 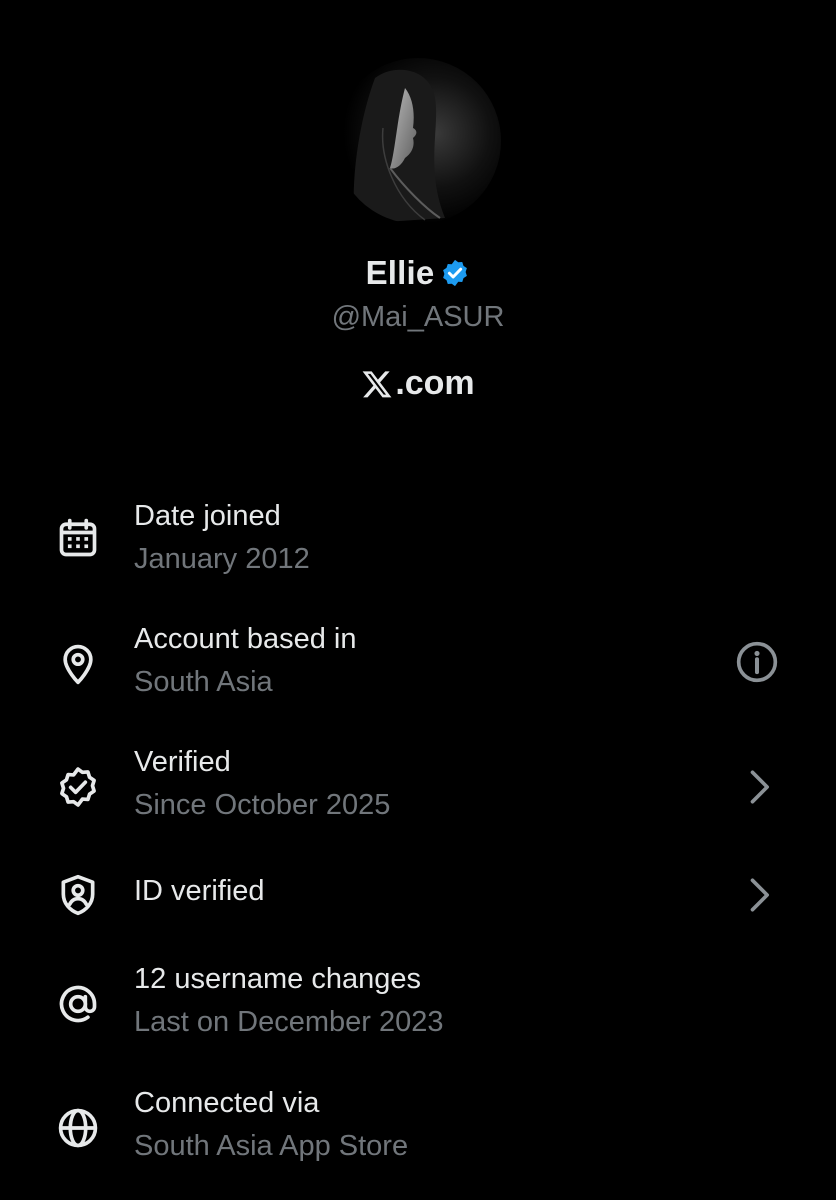 I want to click on row-title: Connected via, so click(x=227, y=1103).